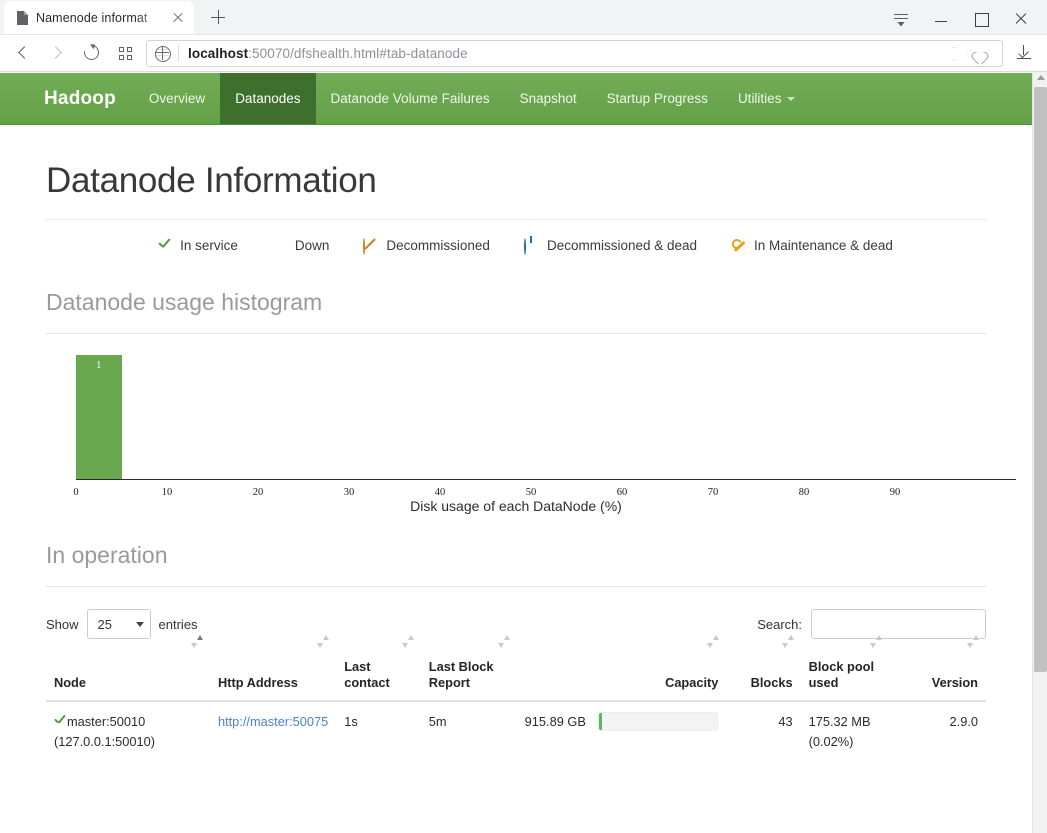  I want to click on down-circle-icon, so click(279, 245).